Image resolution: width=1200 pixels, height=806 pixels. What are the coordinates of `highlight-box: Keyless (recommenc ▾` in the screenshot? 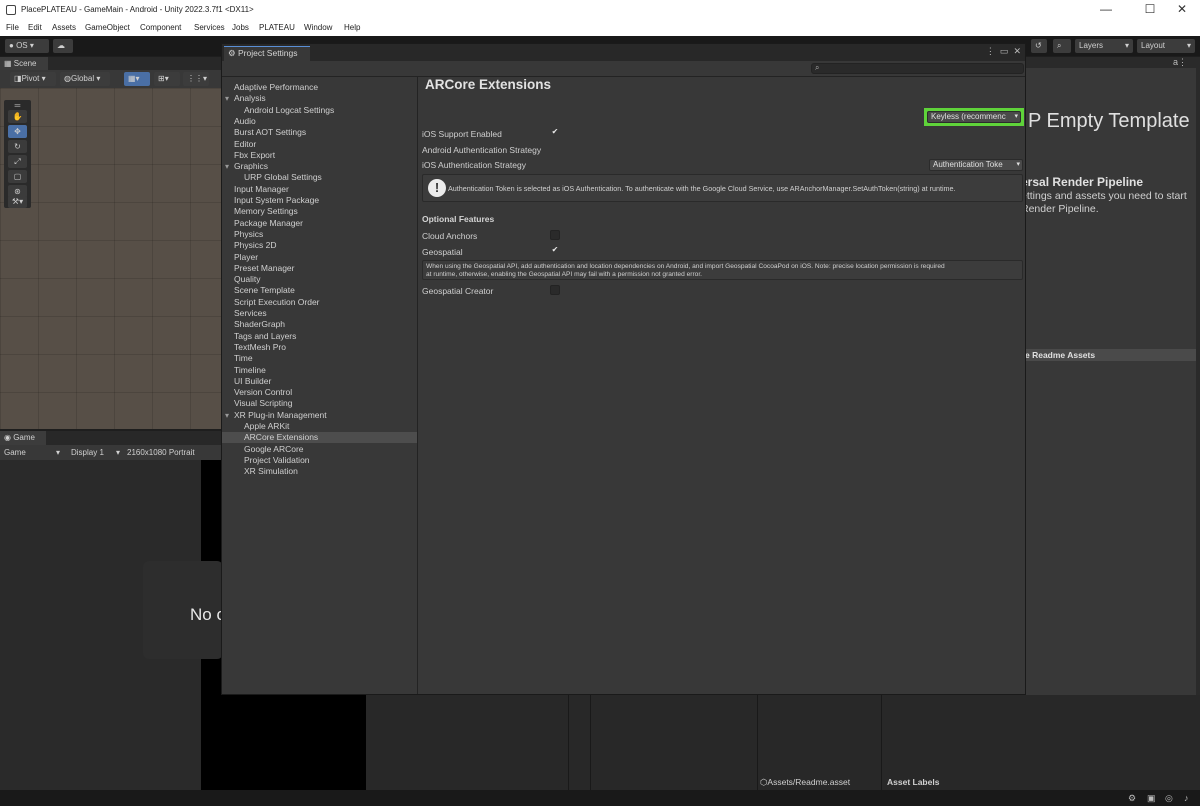 It's located at (974, 117).